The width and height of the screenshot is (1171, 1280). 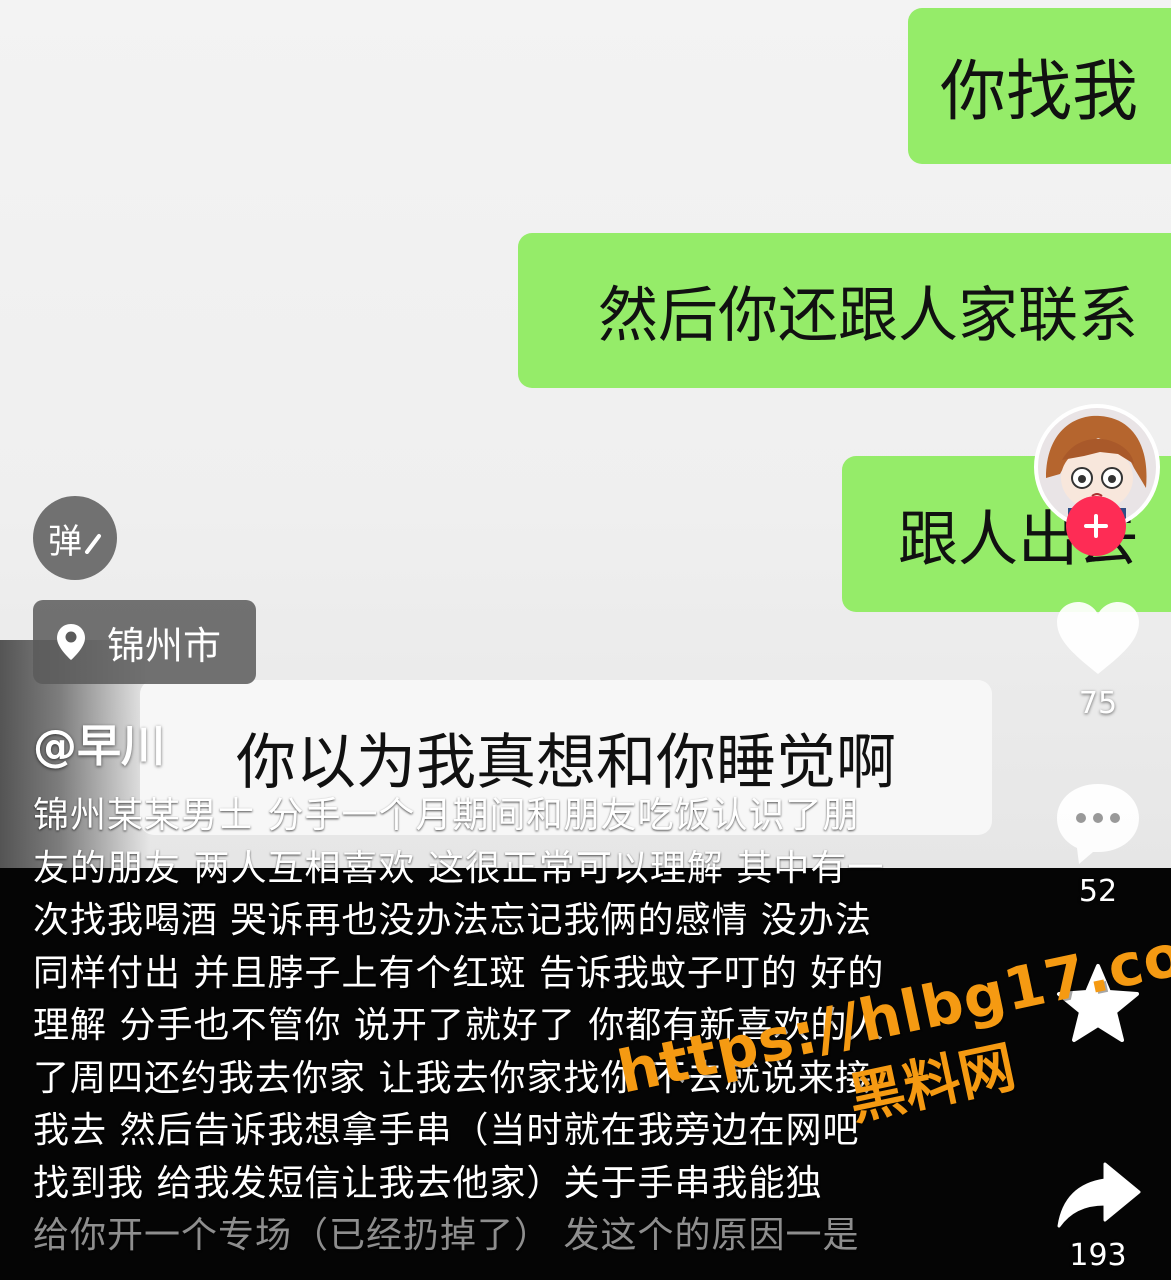 What do you see at coordinates (1098, 703) in the screenshot?
I see `like-count: 75` at bounding box center [1098, 703].